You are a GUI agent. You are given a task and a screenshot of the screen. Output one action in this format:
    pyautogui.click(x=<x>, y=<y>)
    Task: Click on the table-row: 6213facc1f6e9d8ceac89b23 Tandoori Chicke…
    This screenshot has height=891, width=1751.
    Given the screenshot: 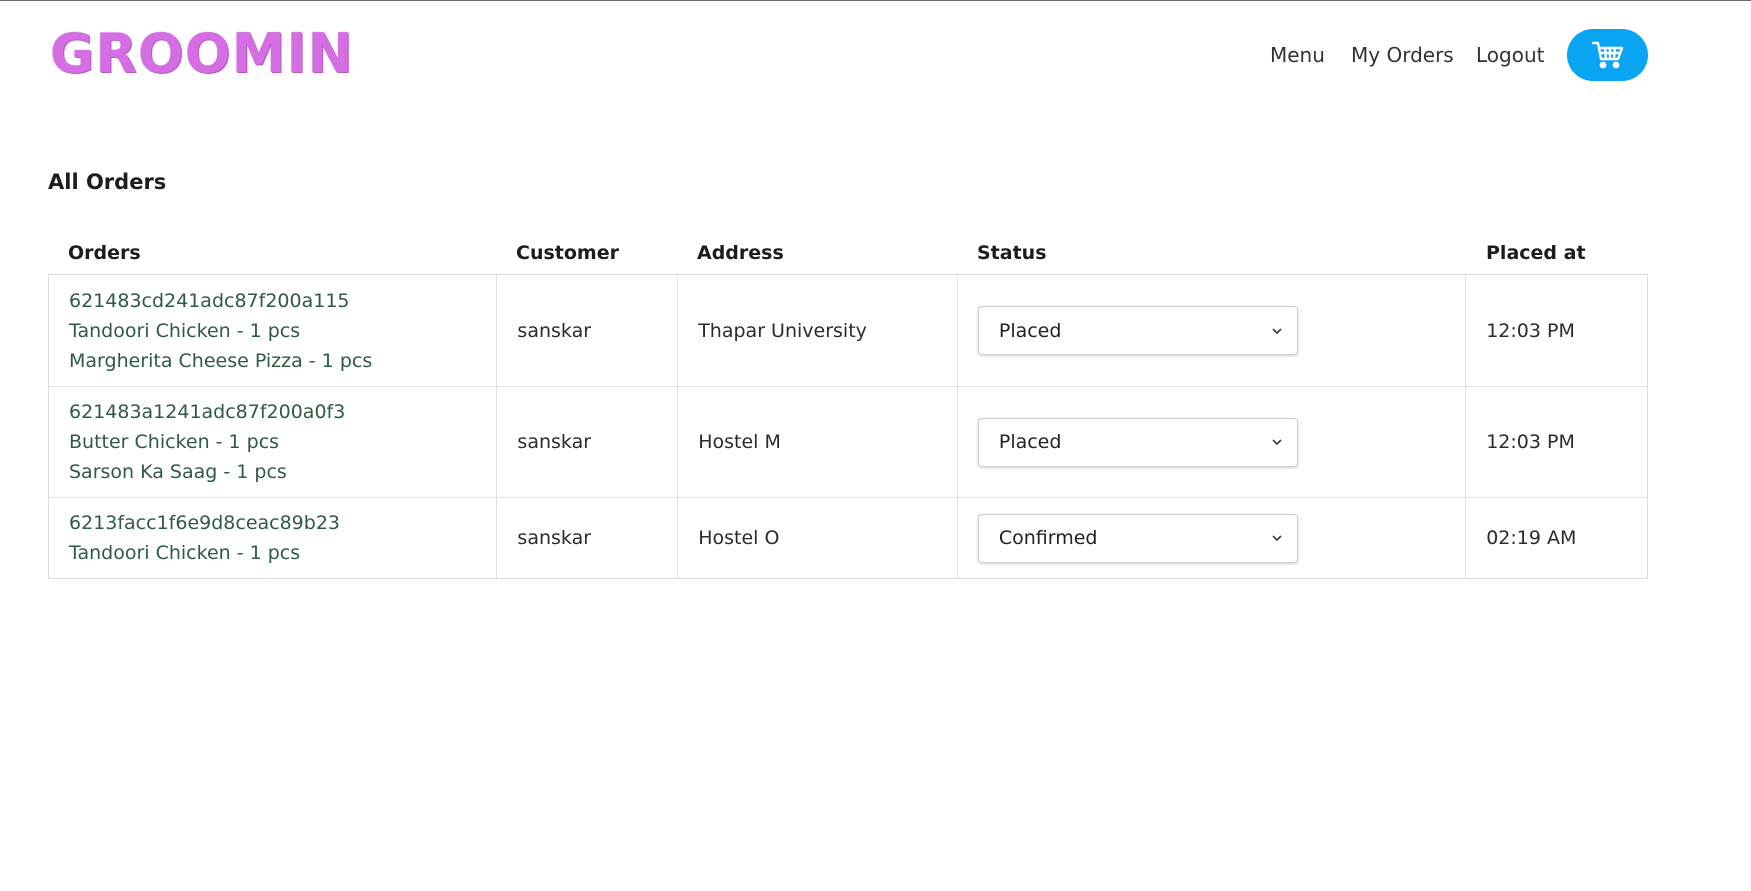 What is the action you would take?
    pyautogui.click(x=848, y=537)
    